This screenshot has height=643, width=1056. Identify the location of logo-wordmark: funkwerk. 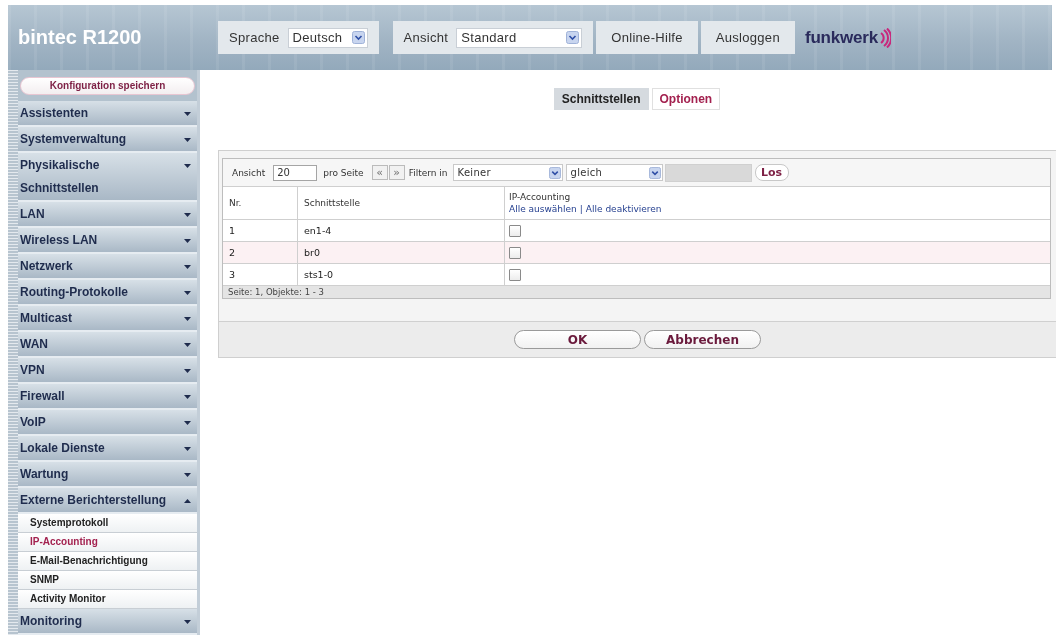
(841, 37).